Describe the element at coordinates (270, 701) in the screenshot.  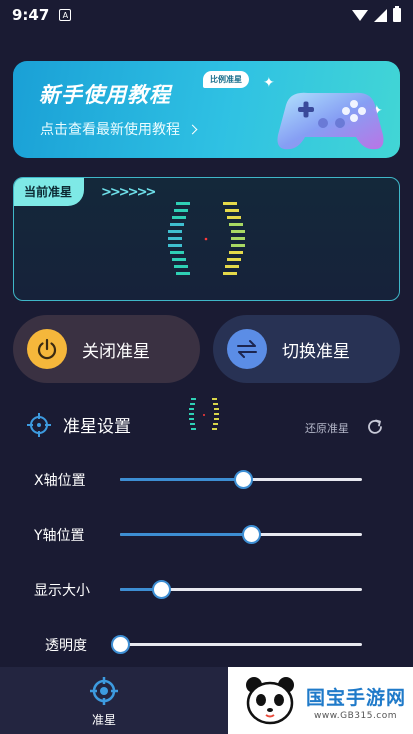
I see `panda-logo-icon` at that location.